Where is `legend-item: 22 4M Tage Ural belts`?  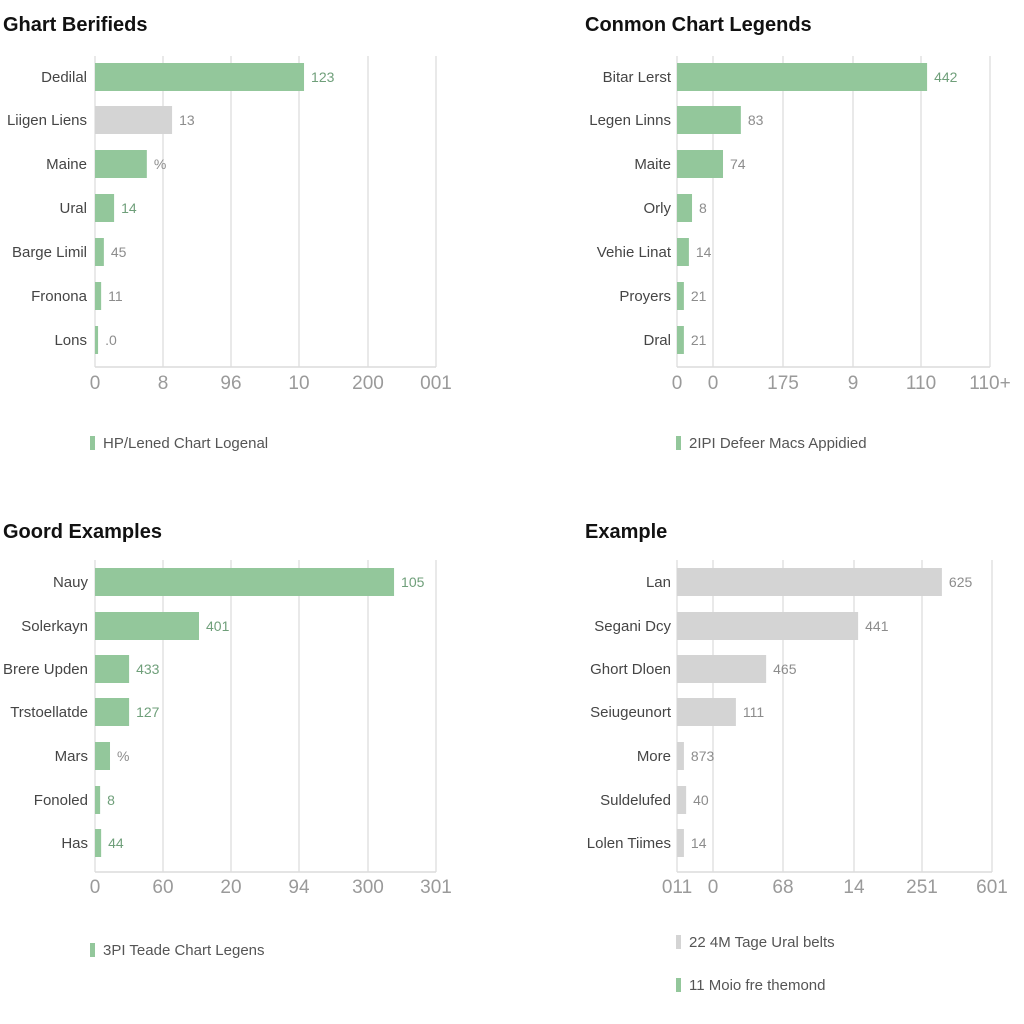
legend-item: 22 4M Tage Ural belts is located at coordinates (755, 942).